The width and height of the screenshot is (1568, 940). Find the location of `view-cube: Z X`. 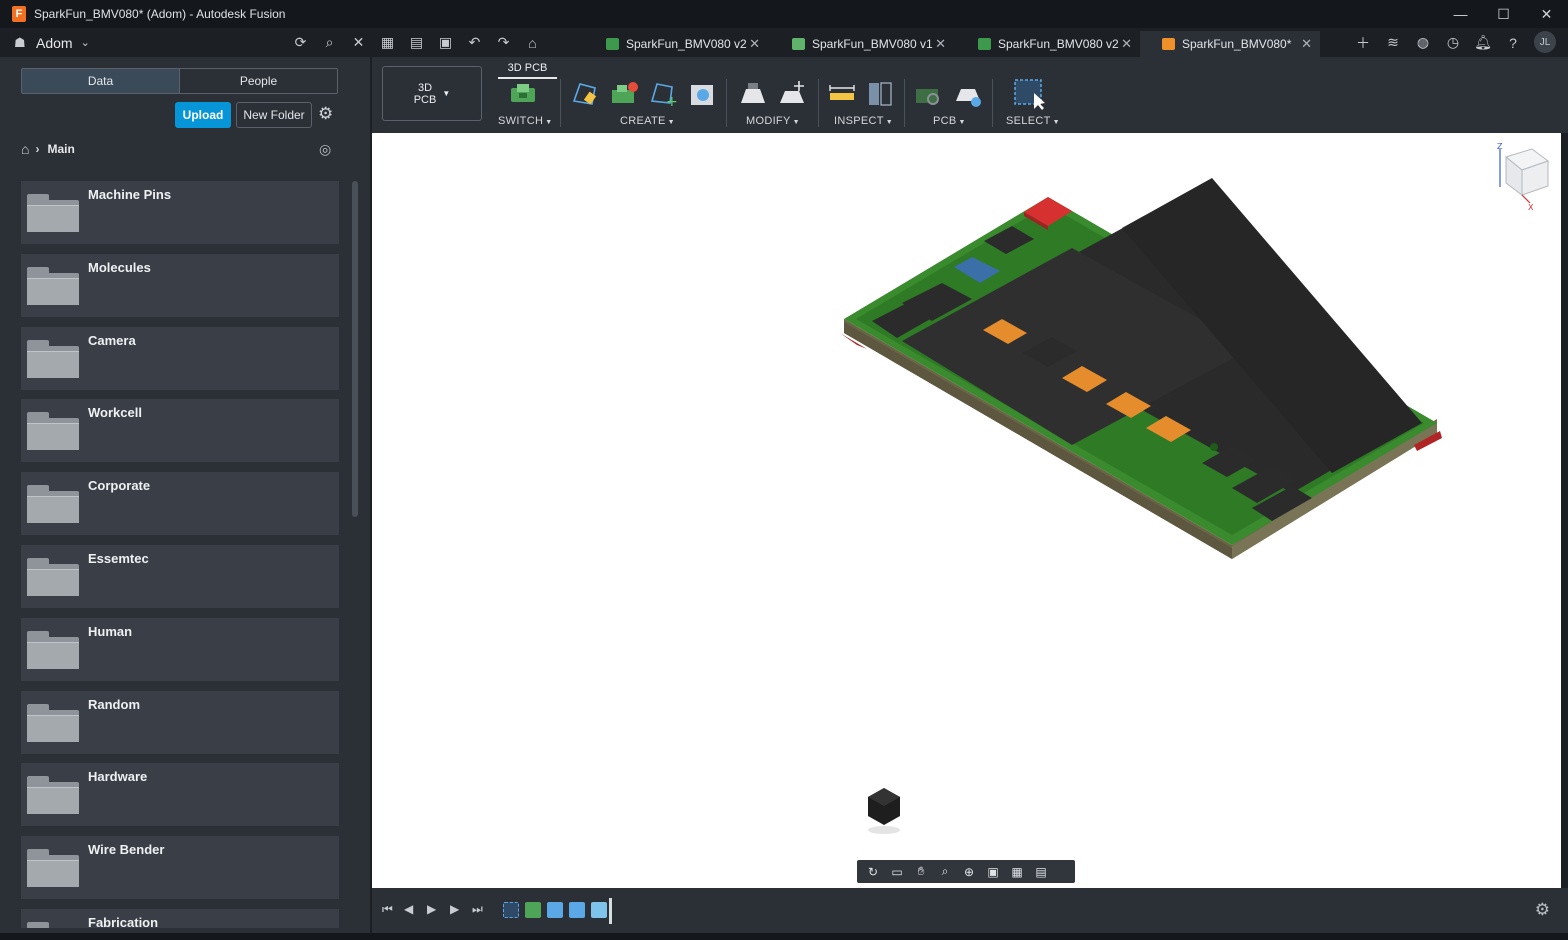

view-cube: Z X is located at coordinates (1524, 178).